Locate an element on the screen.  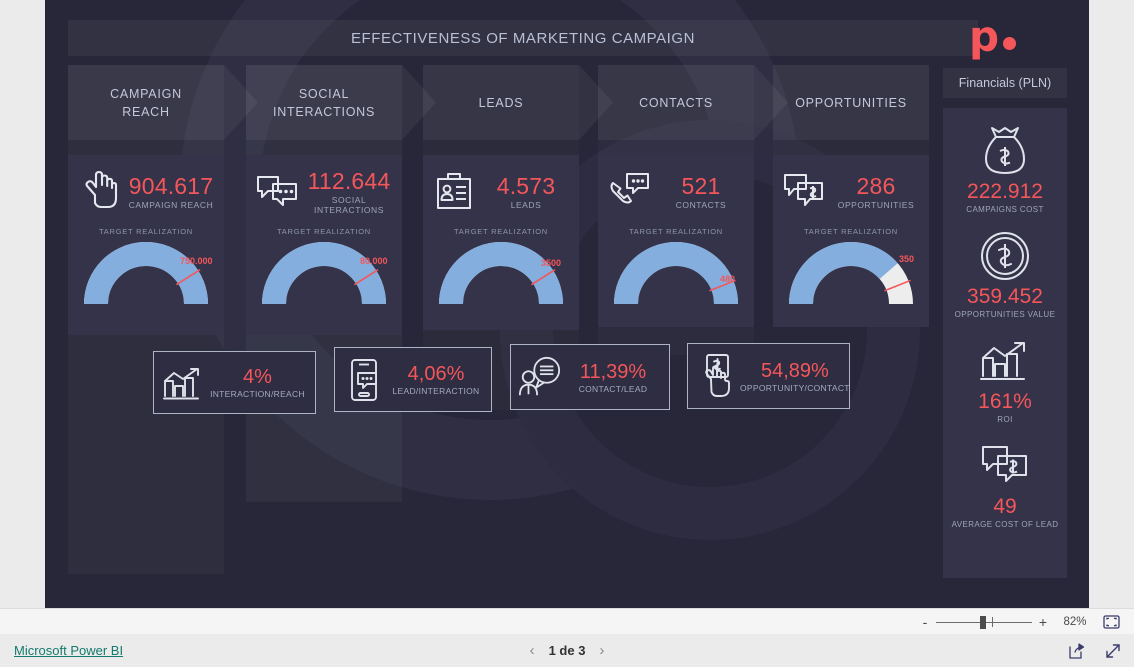
target-gauge: 80.000 is located at coordinates (324, 274).